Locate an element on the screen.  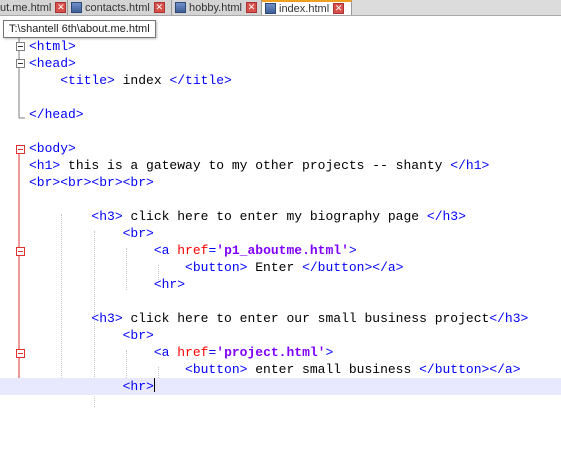
tab-label: contacts.html is located at coordinates (117, 7).